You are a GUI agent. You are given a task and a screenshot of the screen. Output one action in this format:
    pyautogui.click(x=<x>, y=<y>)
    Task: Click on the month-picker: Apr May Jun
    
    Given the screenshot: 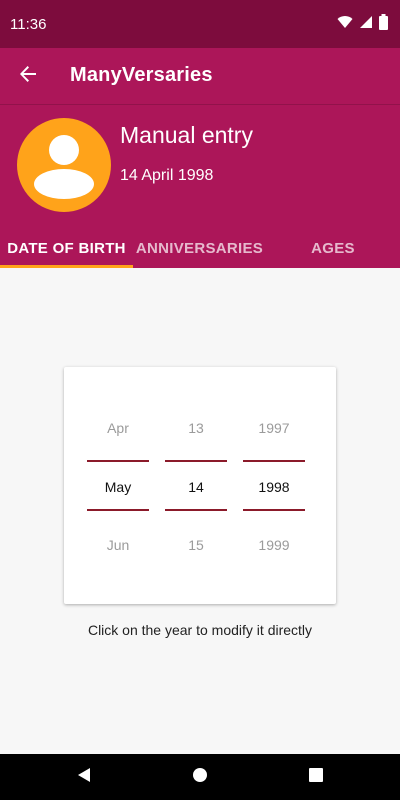 What is the action you would take?
    pyautogui.click(x=118, y=485)
    